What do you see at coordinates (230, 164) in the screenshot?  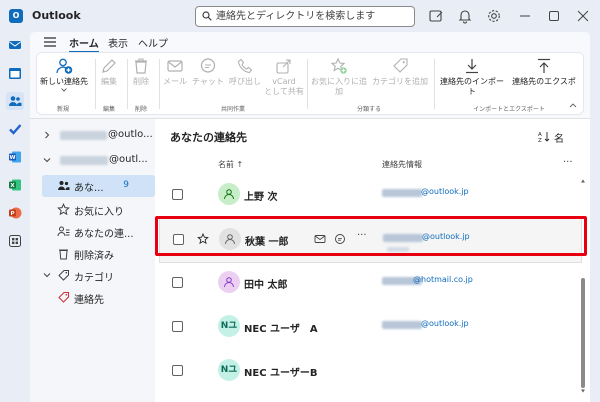 I see `column-header-name: 名前 ↑` at bounding box center [230, 164].